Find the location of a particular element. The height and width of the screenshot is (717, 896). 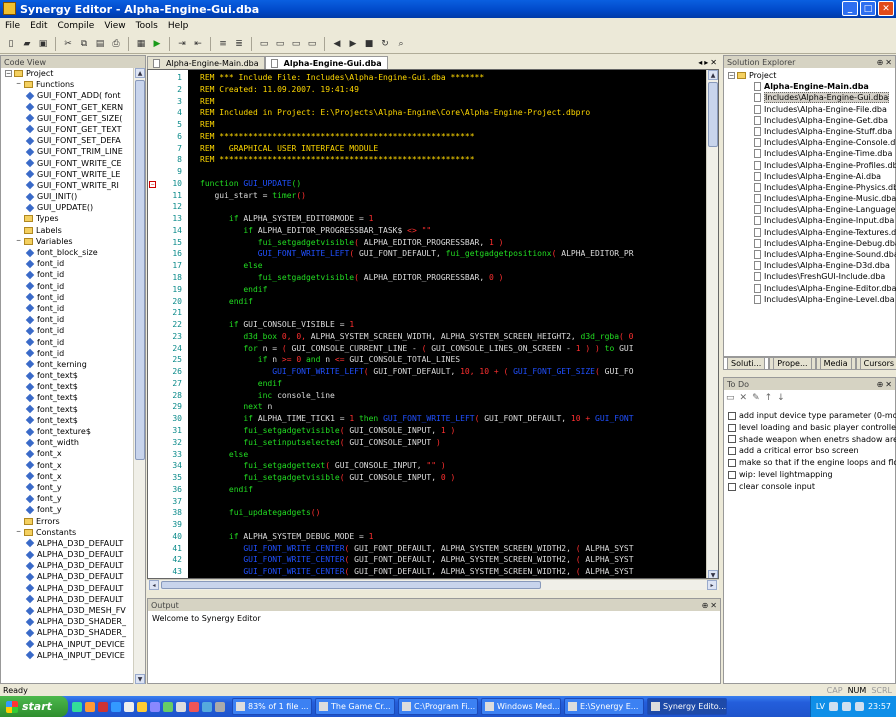

save-icon: ▣ is located at coordinates (43, 44).